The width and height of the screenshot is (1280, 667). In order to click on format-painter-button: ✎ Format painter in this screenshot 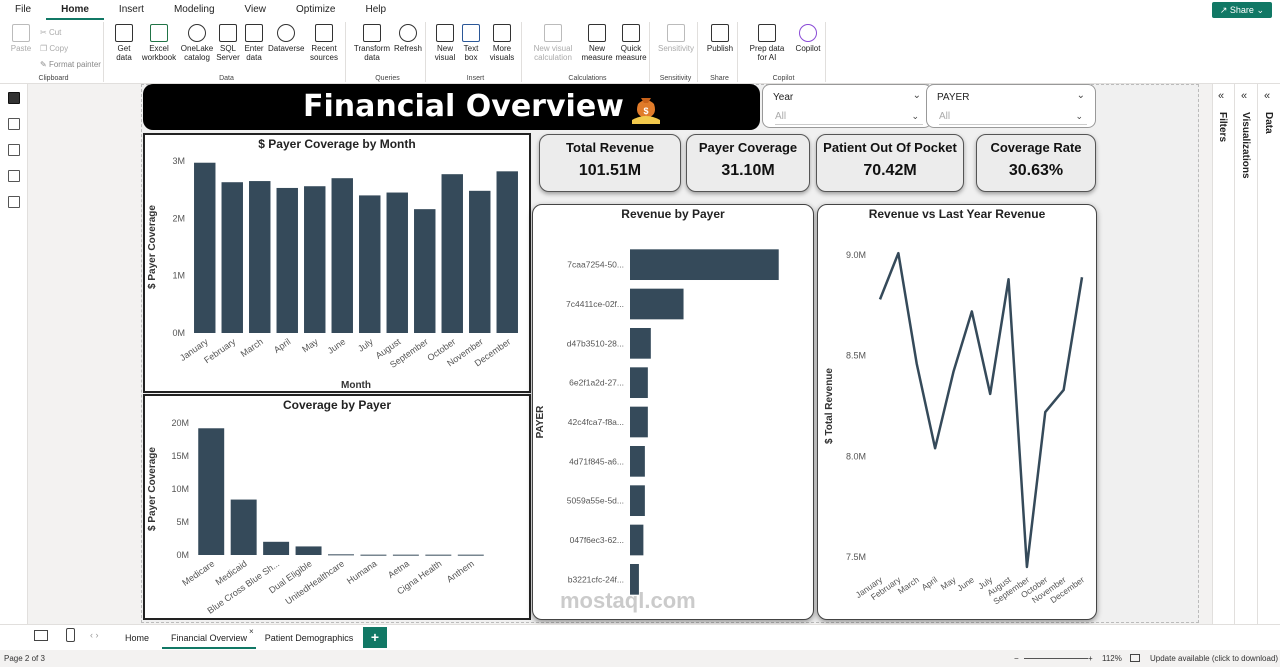, I will do `click(70, 64)`.